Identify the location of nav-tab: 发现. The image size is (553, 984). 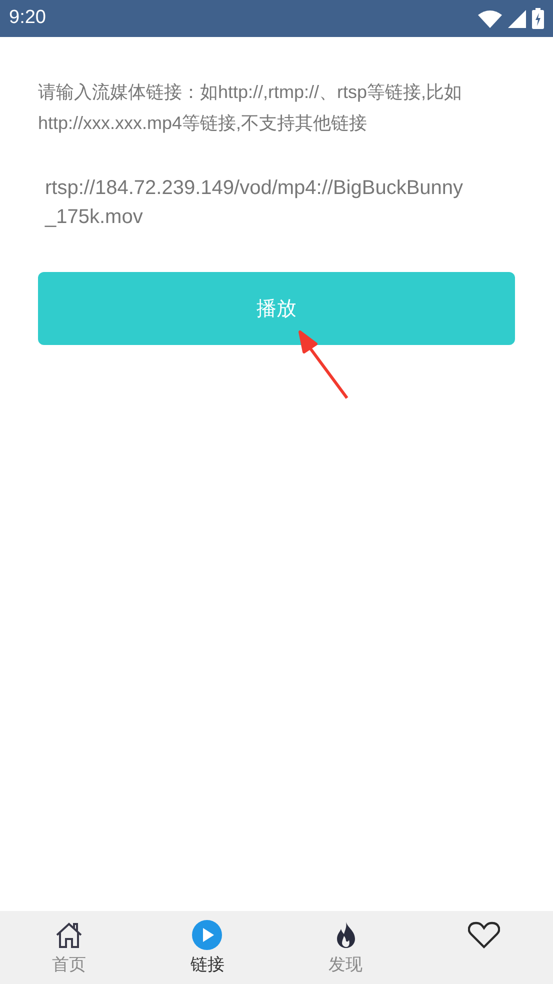
(345, 947).